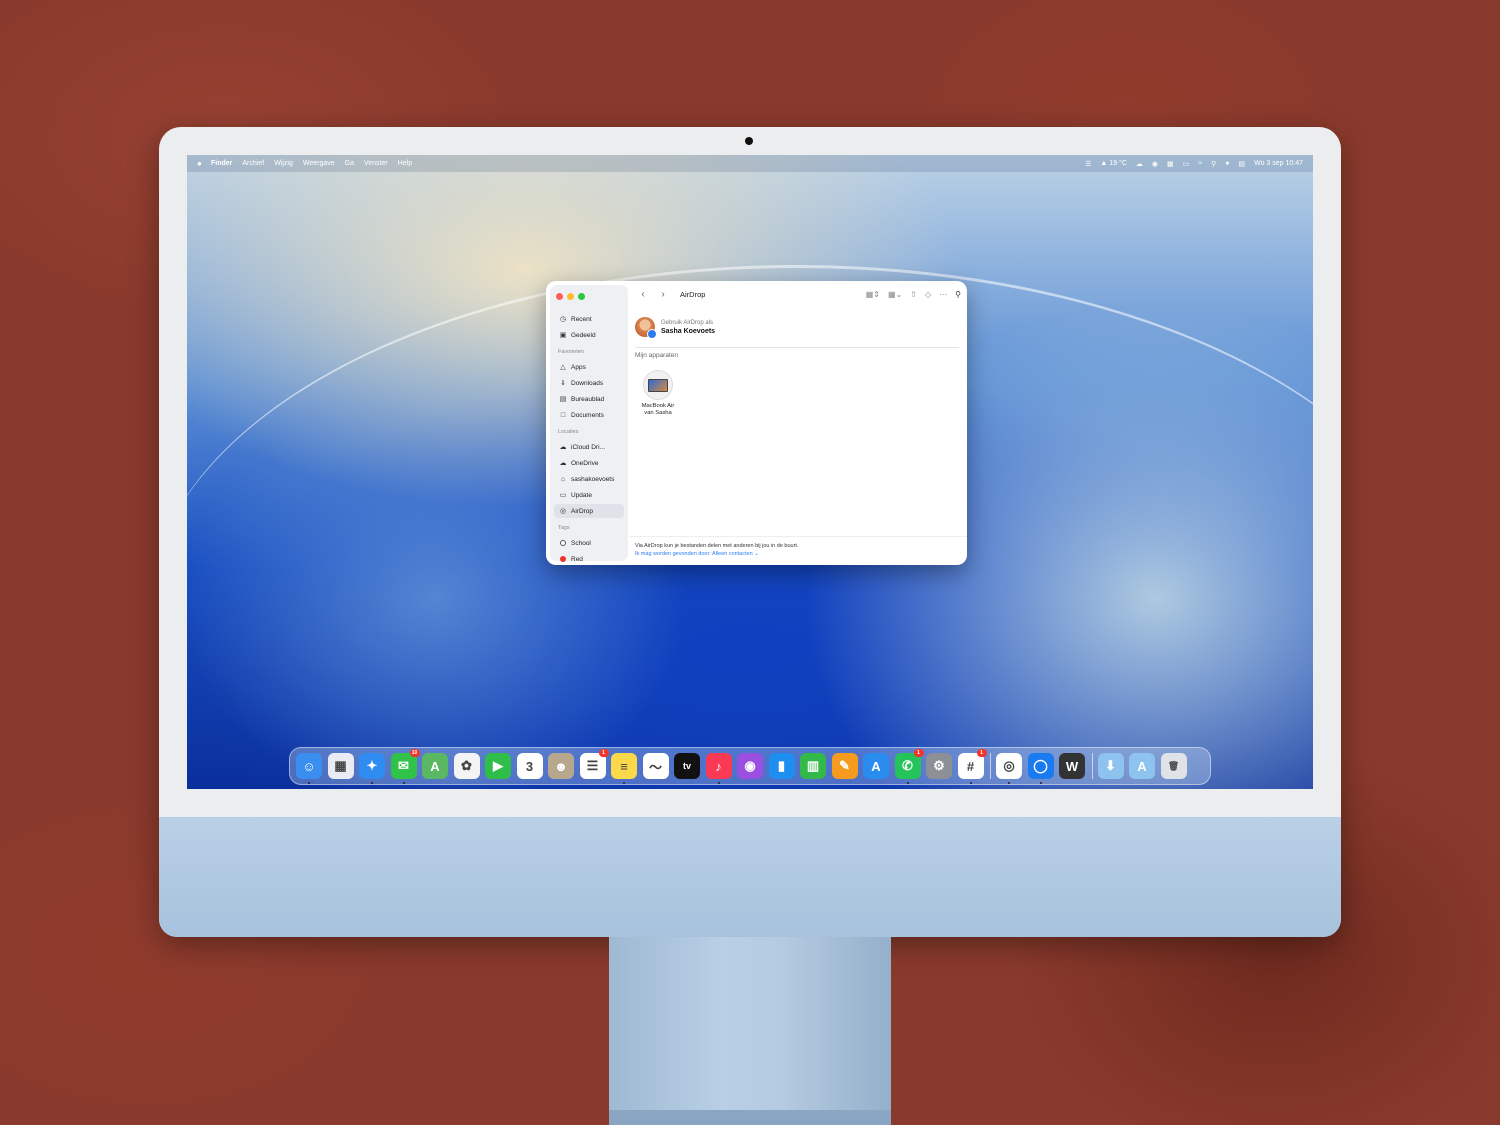  Describe the element at coordinates (813, 766) in the screenshot. I see `dock-numbers-icon: ▥` at that location.